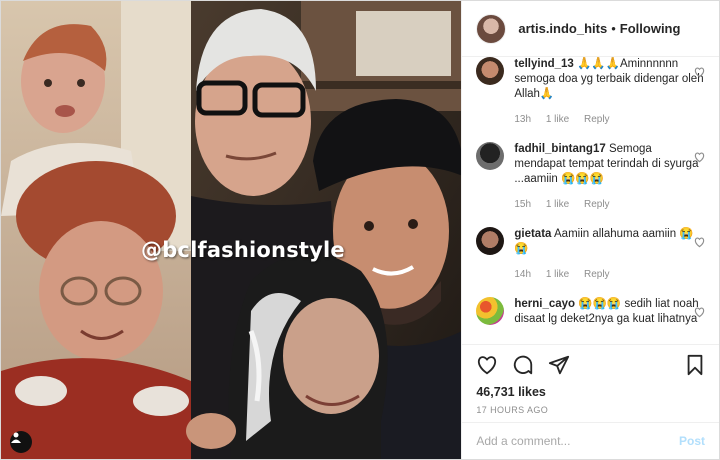  Describe the element at coordinates (532, 234) in the screenshot. I see `comment-username: gietata` at that location.